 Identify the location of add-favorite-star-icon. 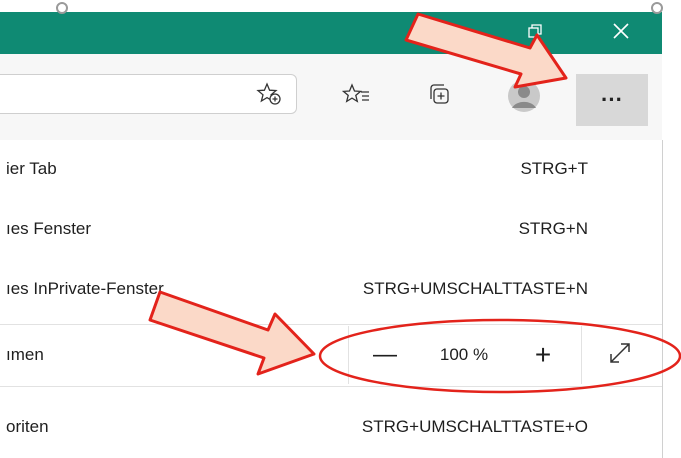
(269, 94).